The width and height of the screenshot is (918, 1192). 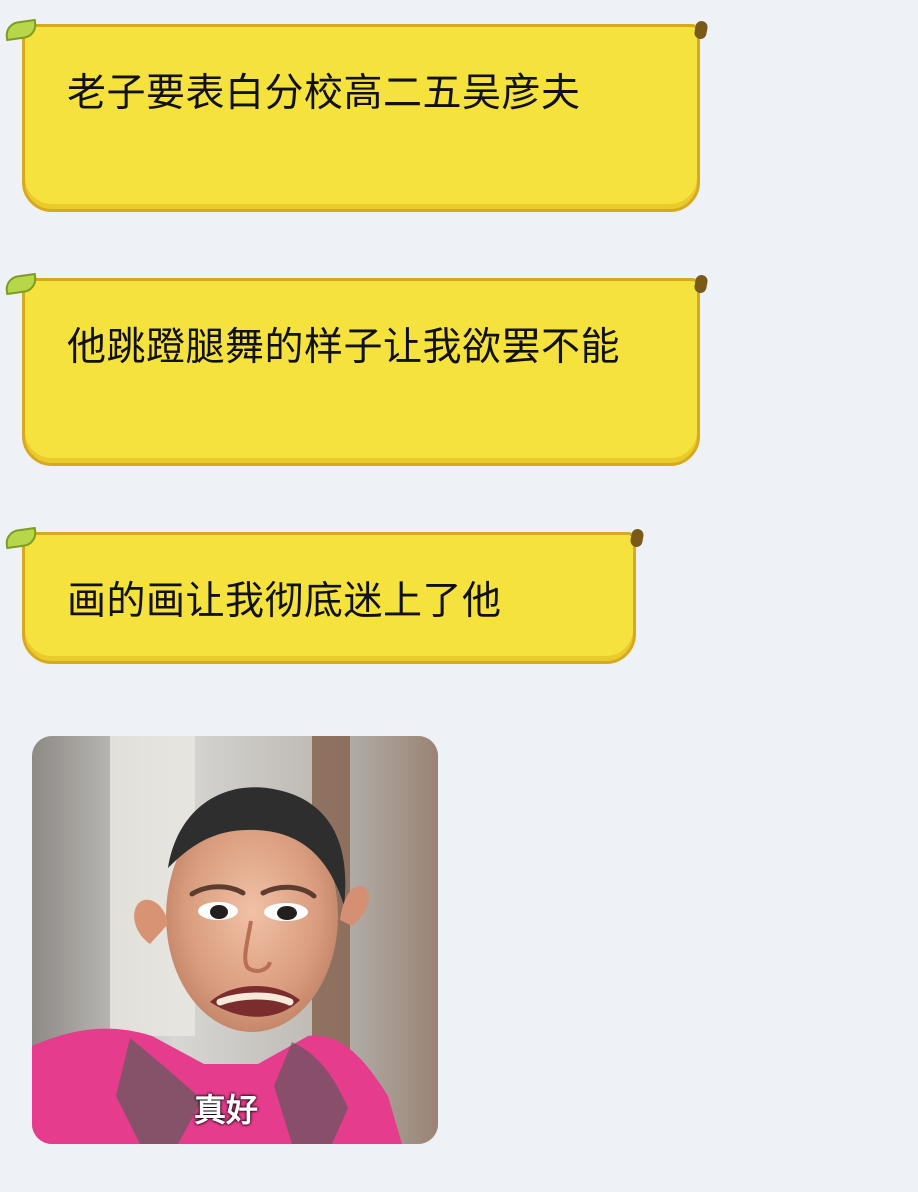 I want to click on chat-bubble: 画的画让我彻底迷上了他, so click(x=329, y=598).